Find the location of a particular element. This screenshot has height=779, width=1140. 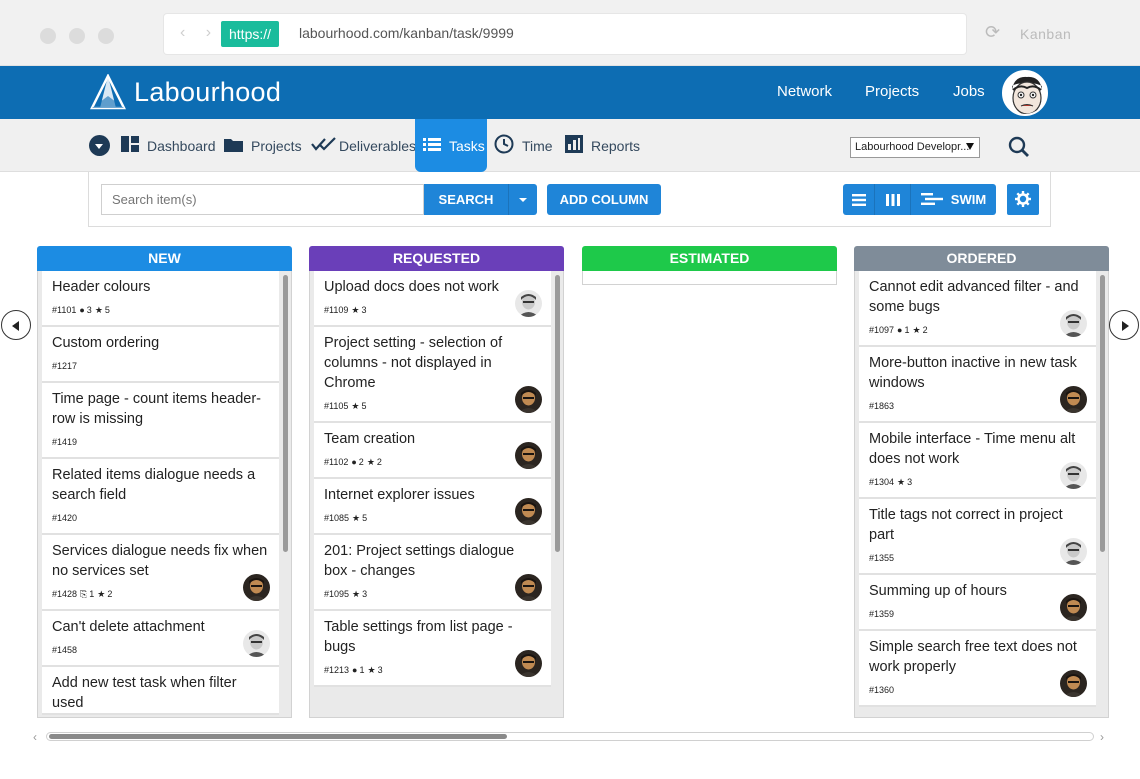

add-column-button: ADD COLUMN is located at coordinates (604, 199).